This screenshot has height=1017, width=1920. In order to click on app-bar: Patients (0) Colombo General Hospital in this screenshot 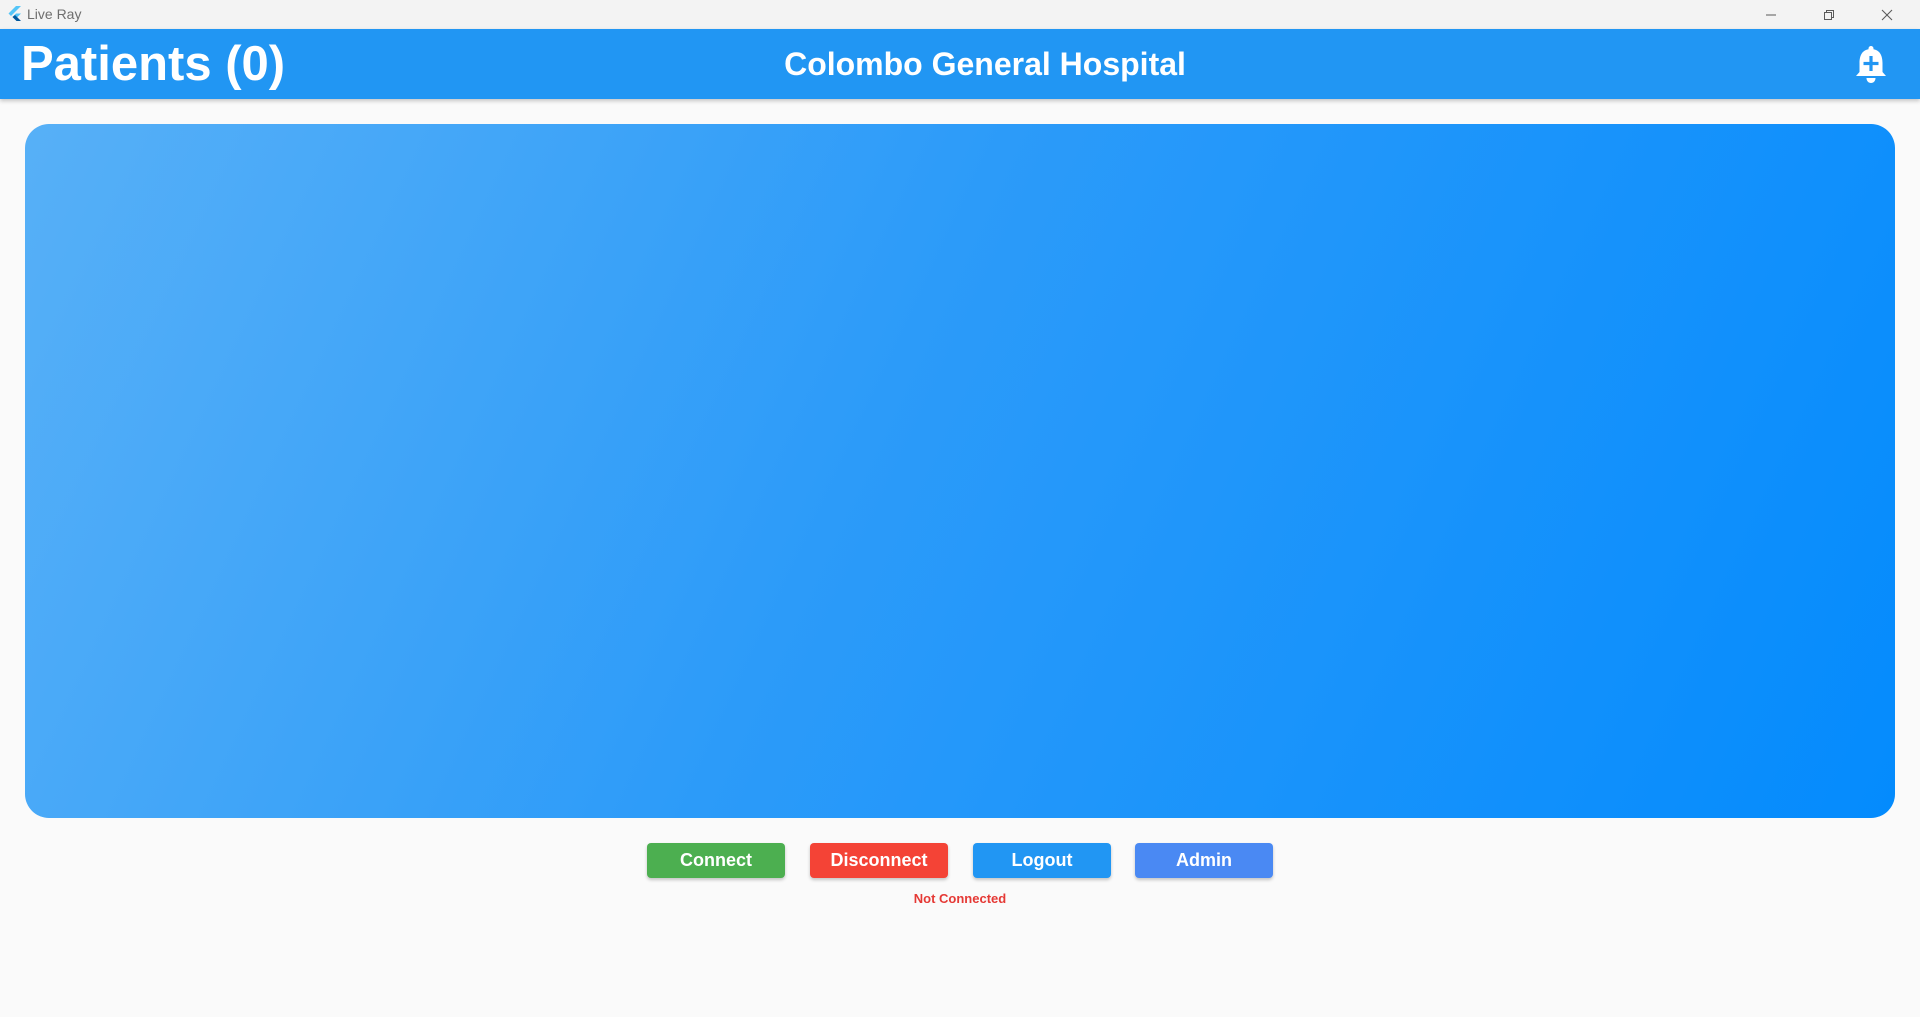, I will do `click(960, 64)`.